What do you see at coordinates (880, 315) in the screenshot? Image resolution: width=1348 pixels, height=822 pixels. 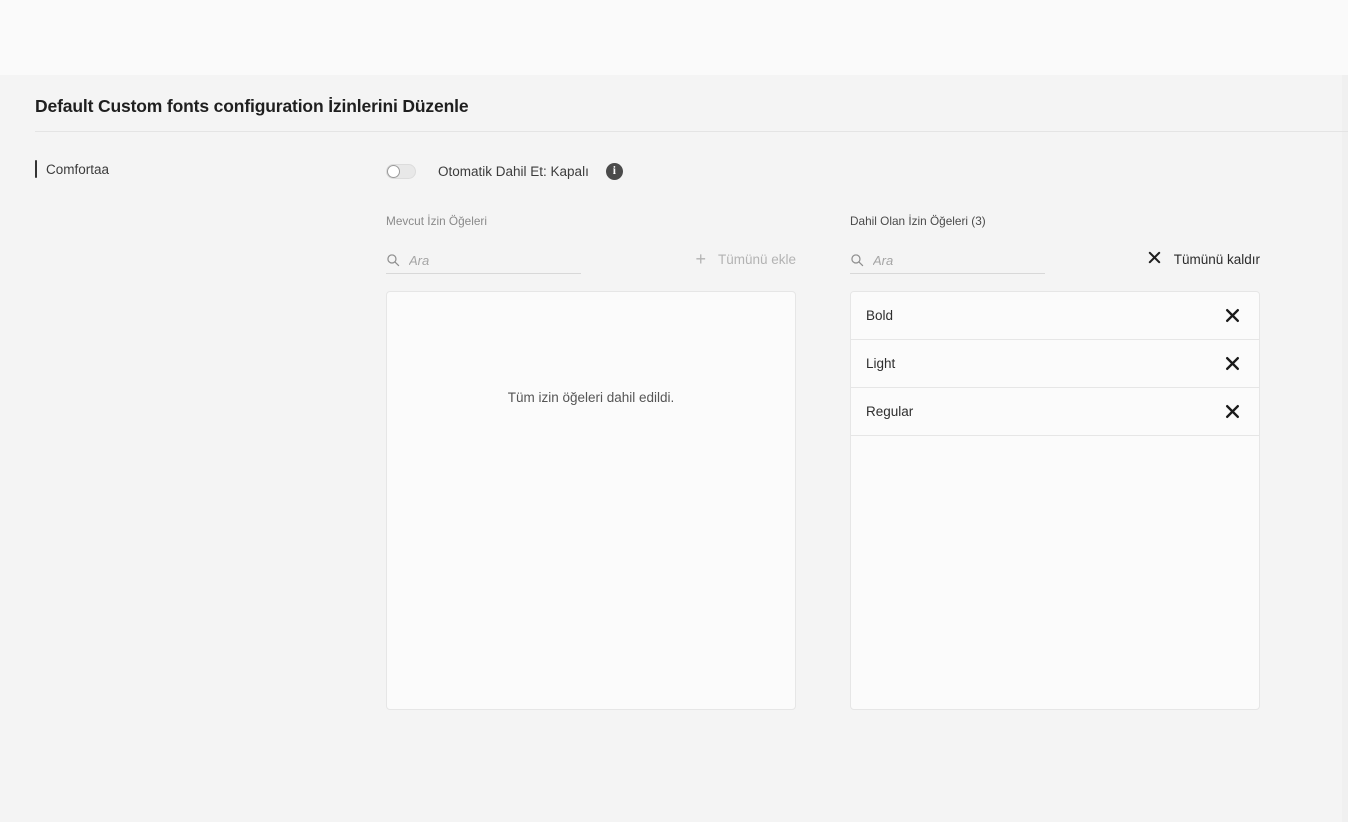 I see `list-item-label: Bold` at bounding box center [880, 315].